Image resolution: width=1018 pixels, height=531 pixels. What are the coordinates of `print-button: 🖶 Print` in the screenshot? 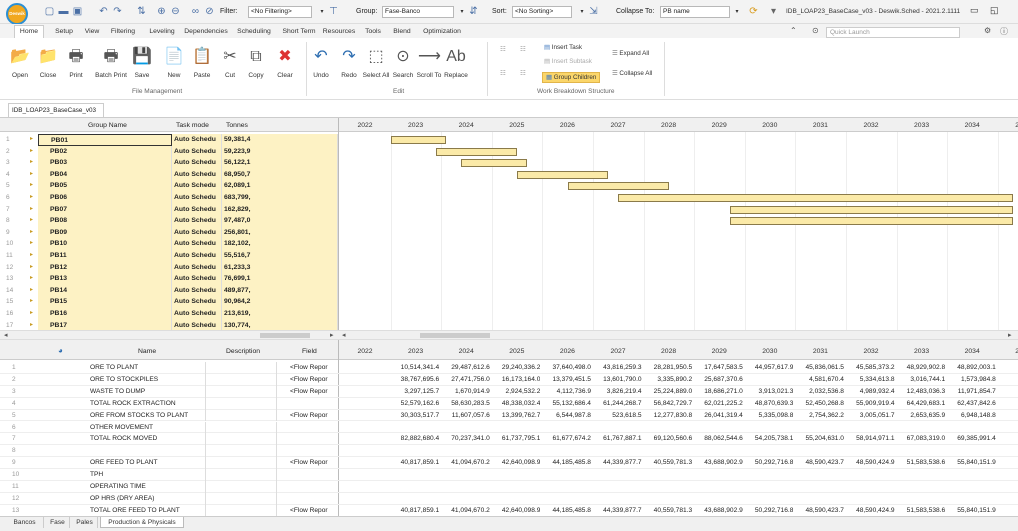 It's located at (76, 63).